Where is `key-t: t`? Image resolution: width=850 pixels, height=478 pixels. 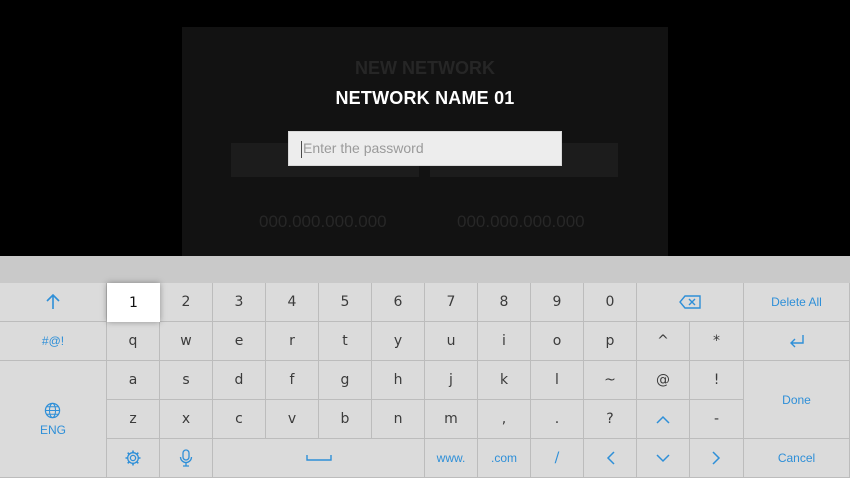 key-t: t is located at coordinates (345, 341).